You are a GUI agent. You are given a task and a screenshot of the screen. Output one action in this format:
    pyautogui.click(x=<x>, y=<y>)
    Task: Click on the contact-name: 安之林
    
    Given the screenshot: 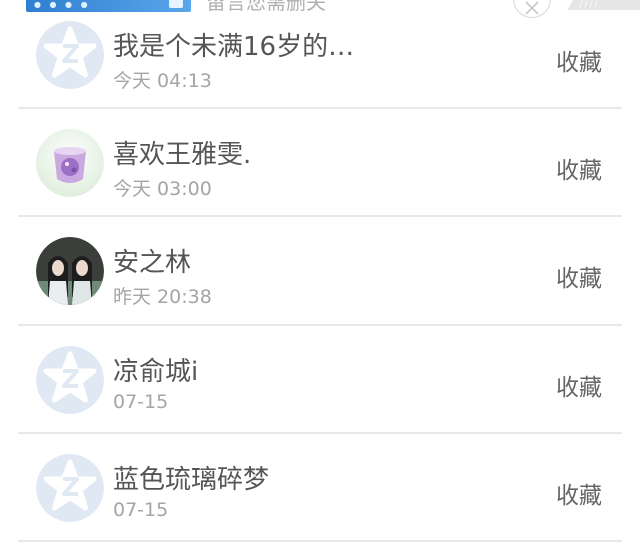 What is the action you would take?
    pyautogui.click(x=152, y=263)
    